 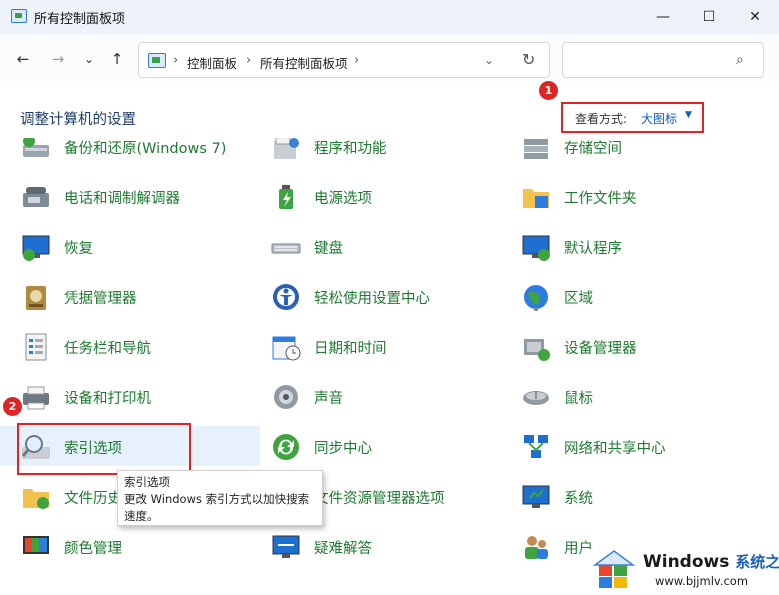 I want to click on control-panel-item: 鼠标, so click(x=625, y=396).